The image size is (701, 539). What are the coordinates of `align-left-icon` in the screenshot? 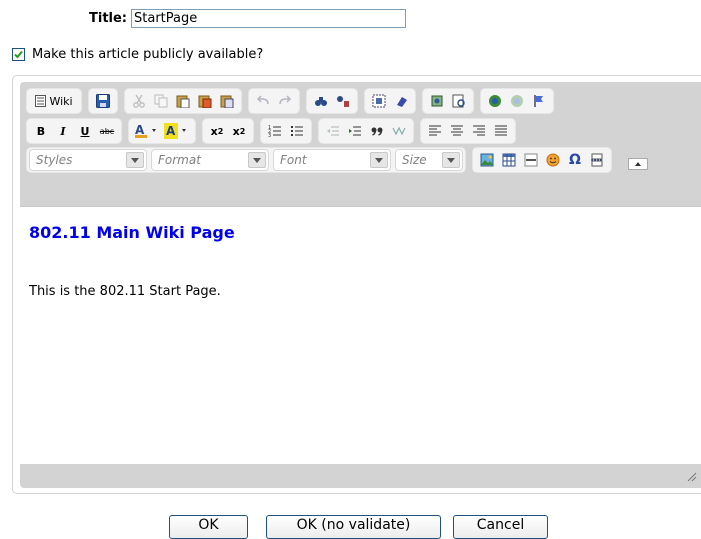 It's located at (435, 130).